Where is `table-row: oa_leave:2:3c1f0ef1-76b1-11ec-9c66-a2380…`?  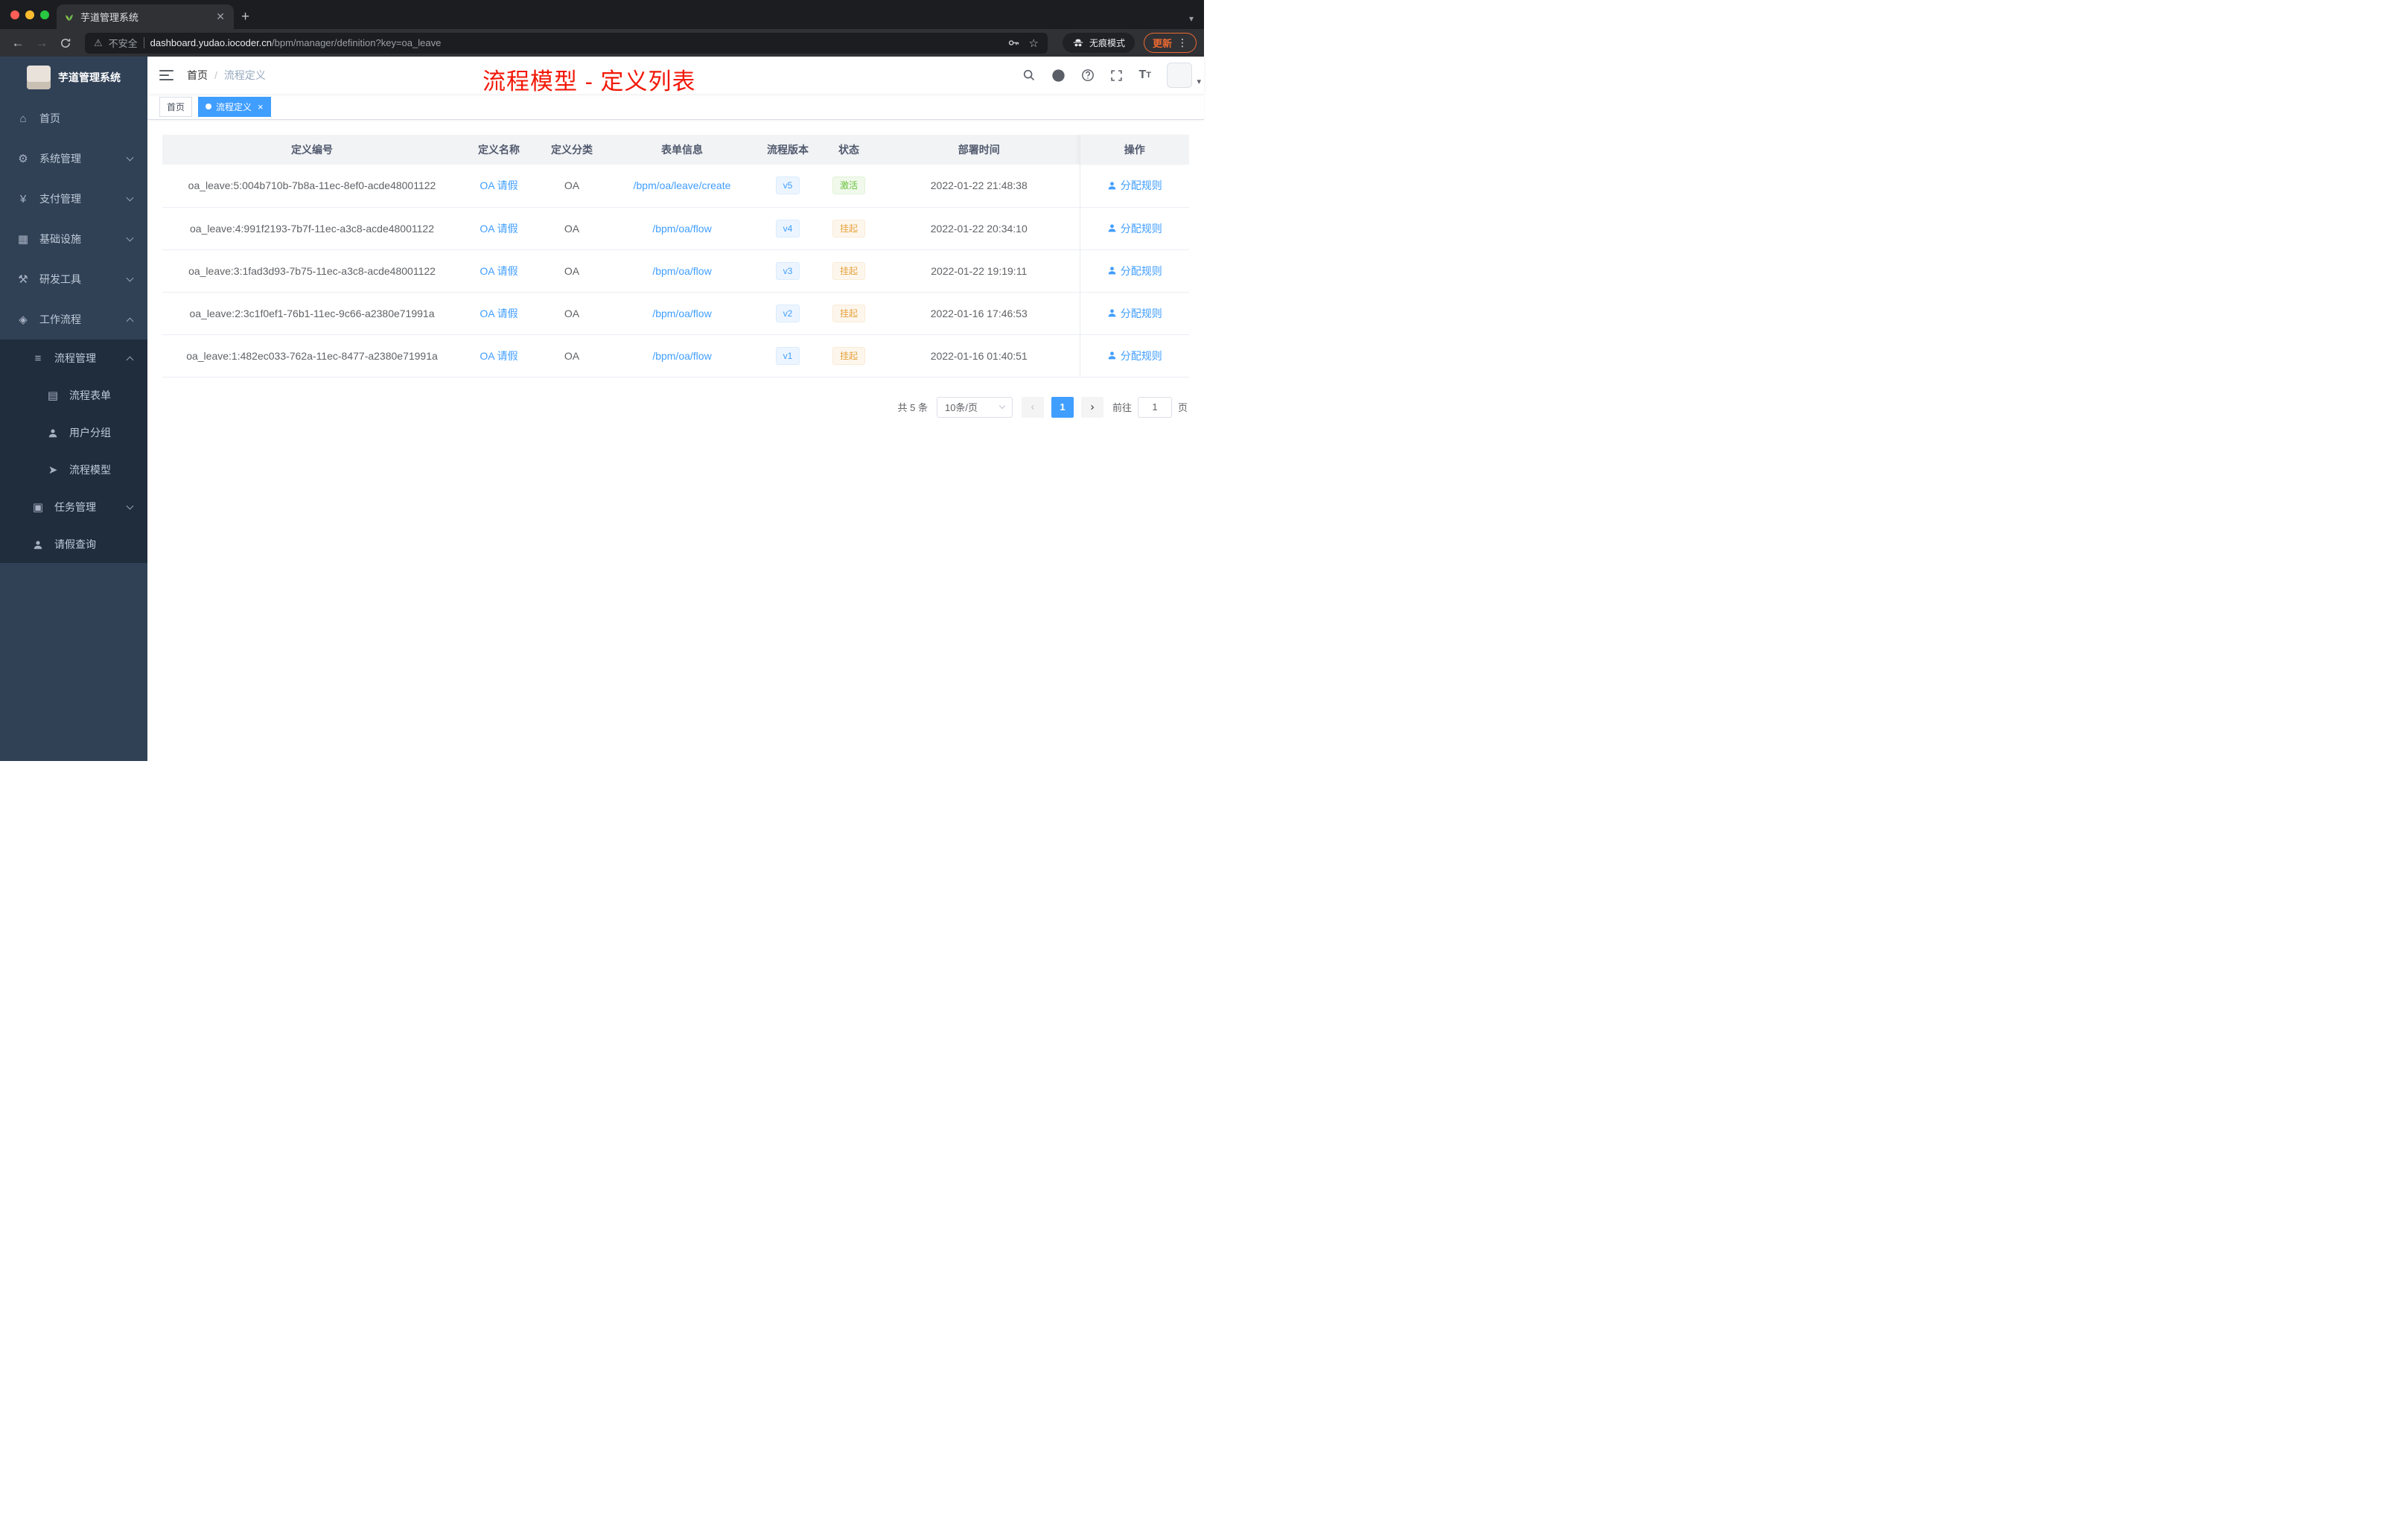 table-row: oa_leave:2:3c1f0ef1-76b1-11ec-9c66-a2380… is located at coordinates (675, 313).